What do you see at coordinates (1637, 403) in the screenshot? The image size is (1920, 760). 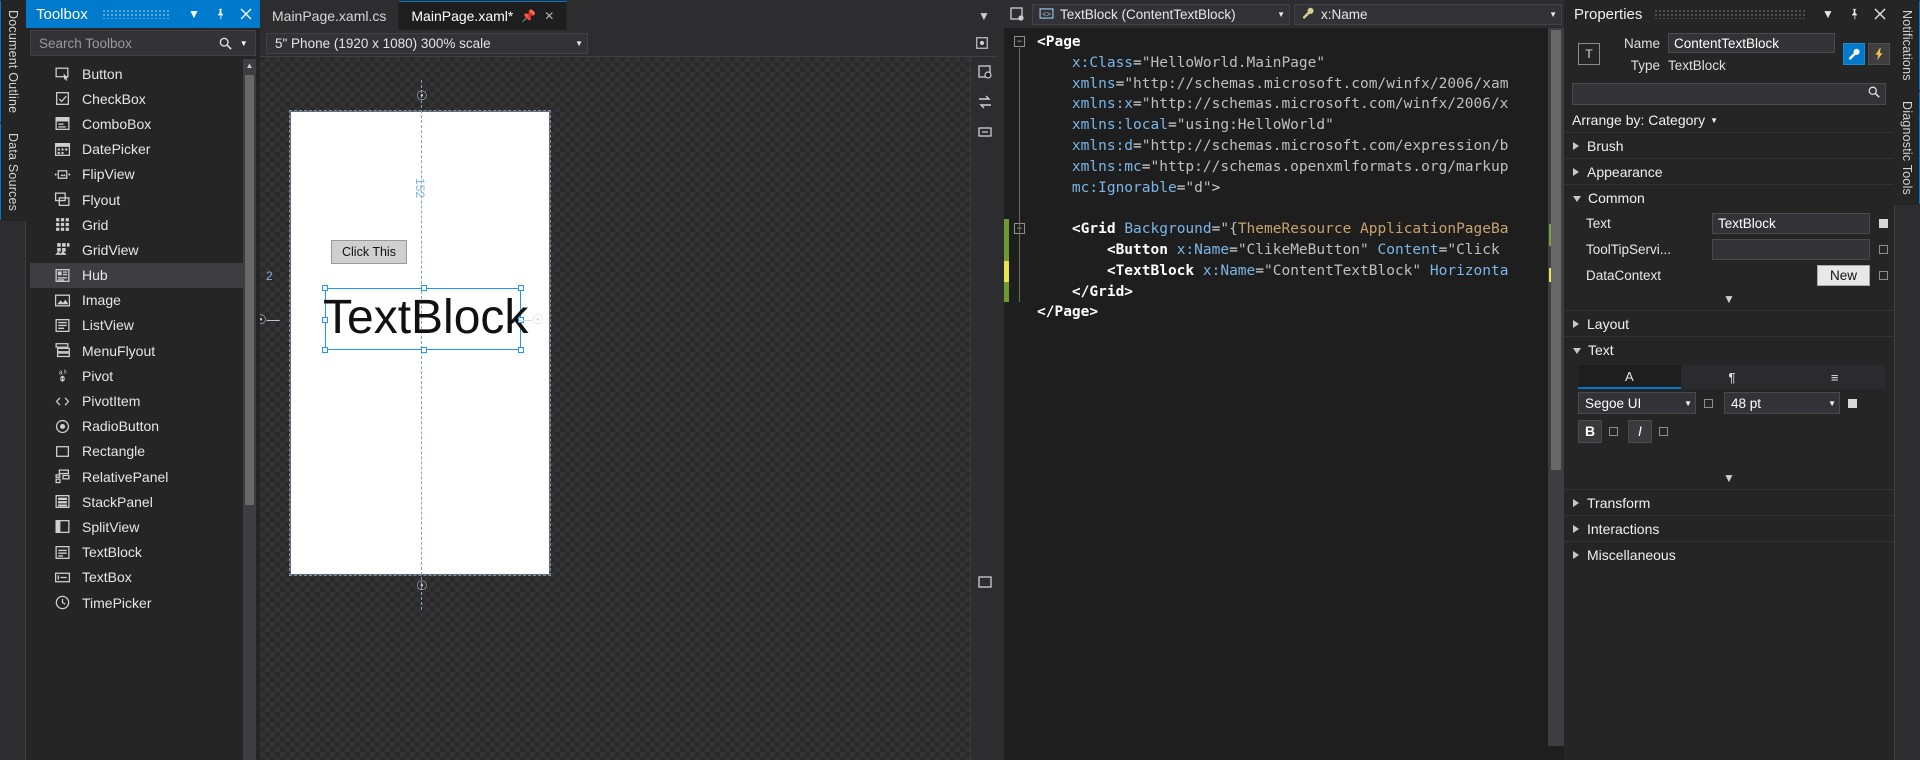 I see `font-family-select: Segoe UI ▼` at bounding box center [1637, 403].